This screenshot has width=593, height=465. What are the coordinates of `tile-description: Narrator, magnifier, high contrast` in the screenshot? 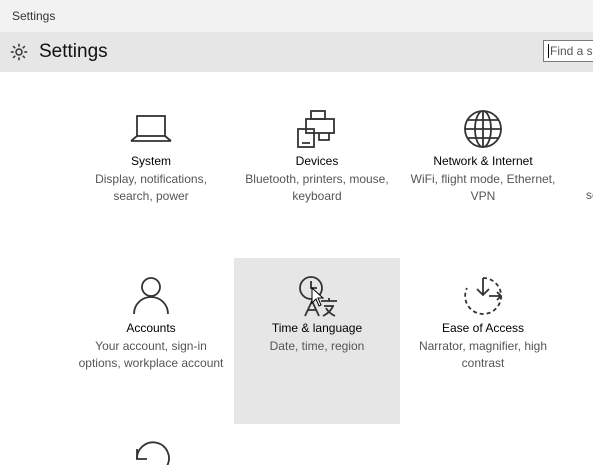 It's located at (483, 354).